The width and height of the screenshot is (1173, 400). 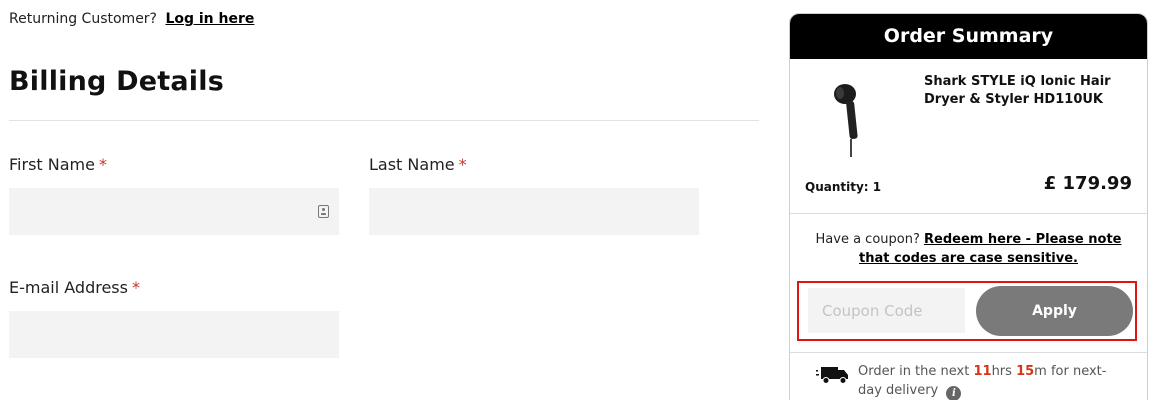 What do you see at coordinates (534, 211) in the screenshot?
I see `last-name-input` at bounding box center [534, 211].